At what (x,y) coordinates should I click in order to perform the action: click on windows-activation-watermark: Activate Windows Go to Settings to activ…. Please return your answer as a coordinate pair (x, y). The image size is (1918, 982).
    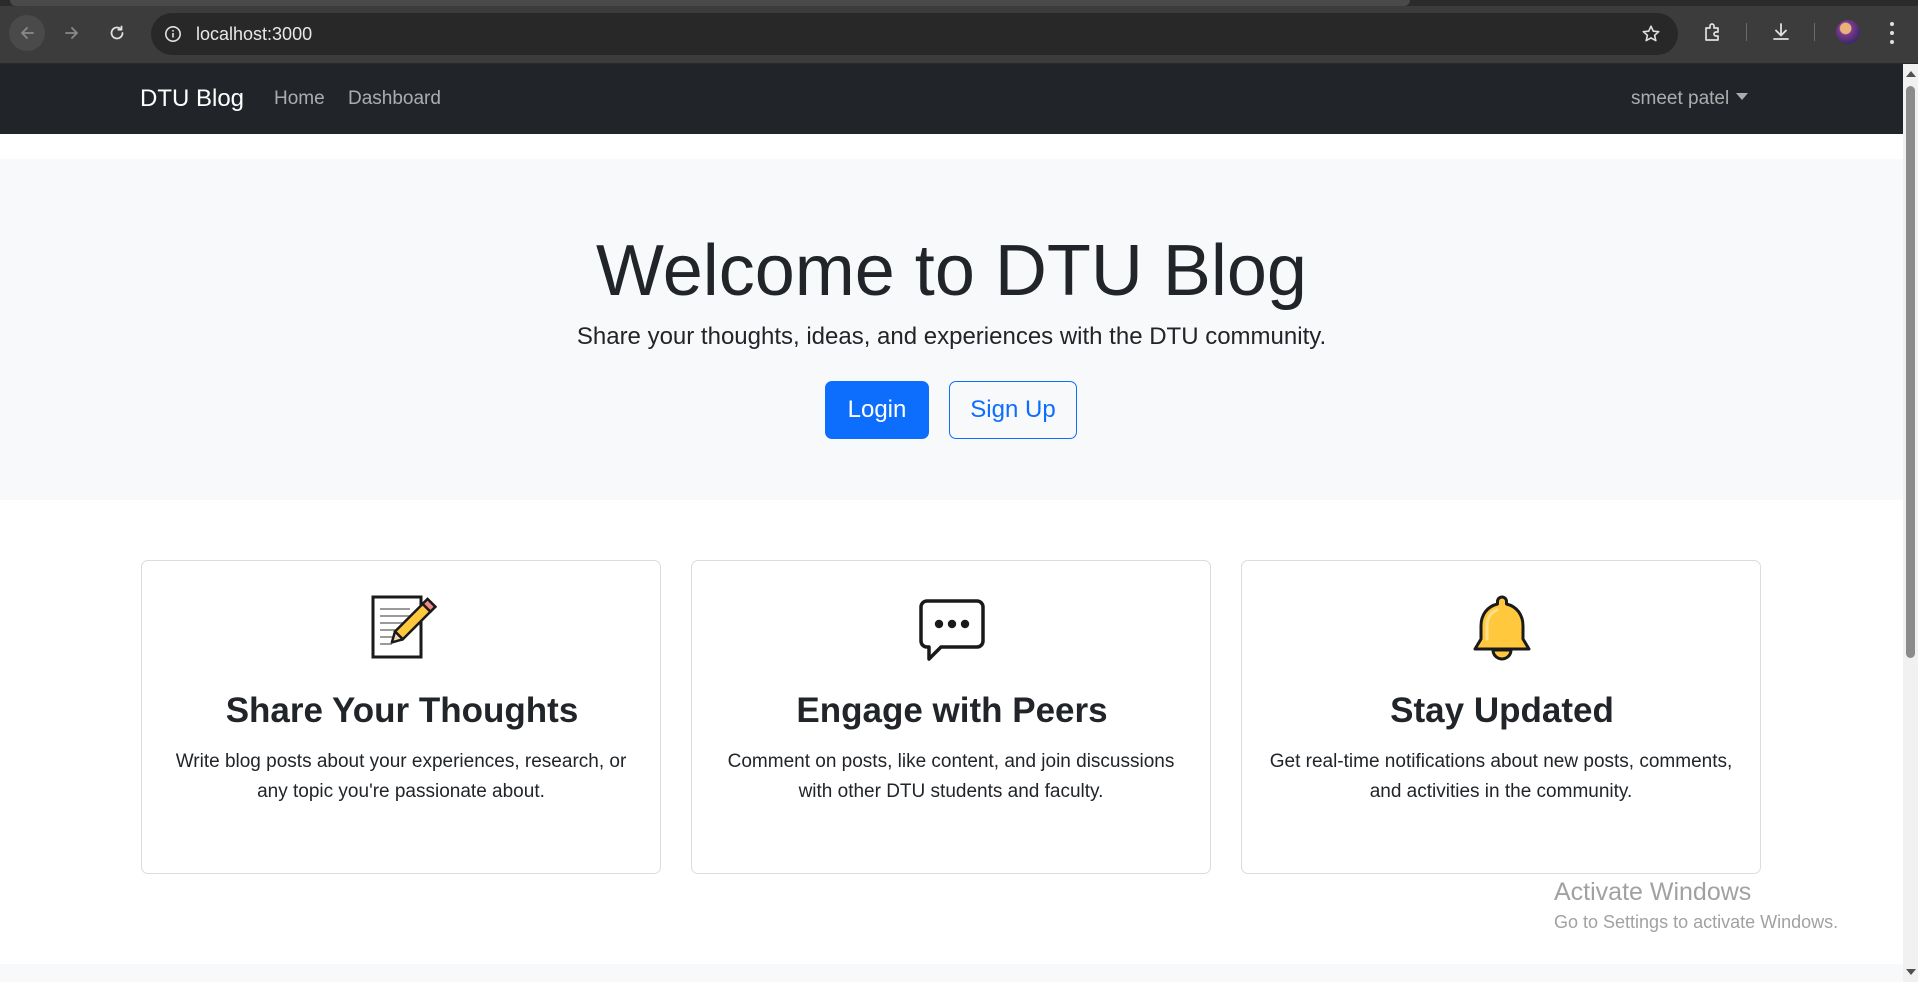
    Looking at the image, I should click on (1696, 905).